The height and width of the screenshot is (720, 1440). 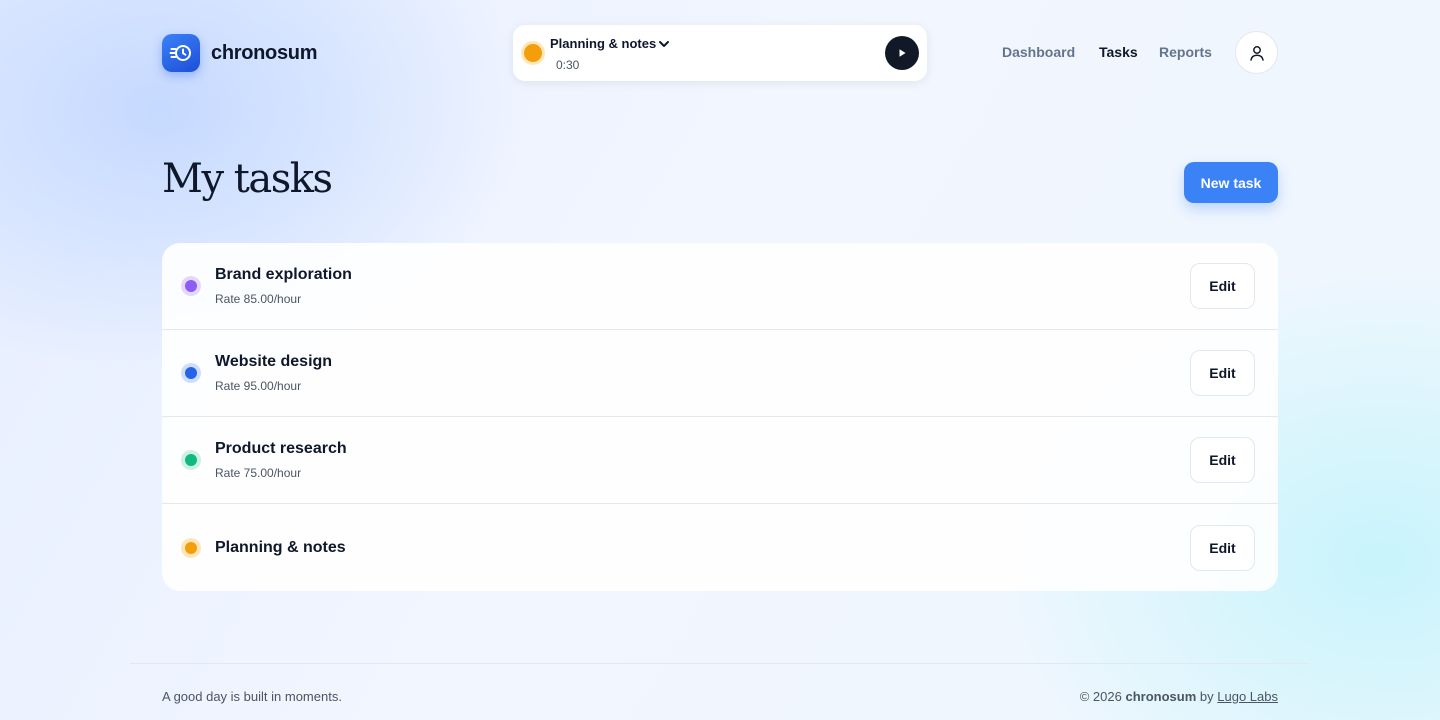 What do you see at coordinates (283, 274) in the screenshot?
I see `task-name: Brand exploration` at bounding box center [283, 274].